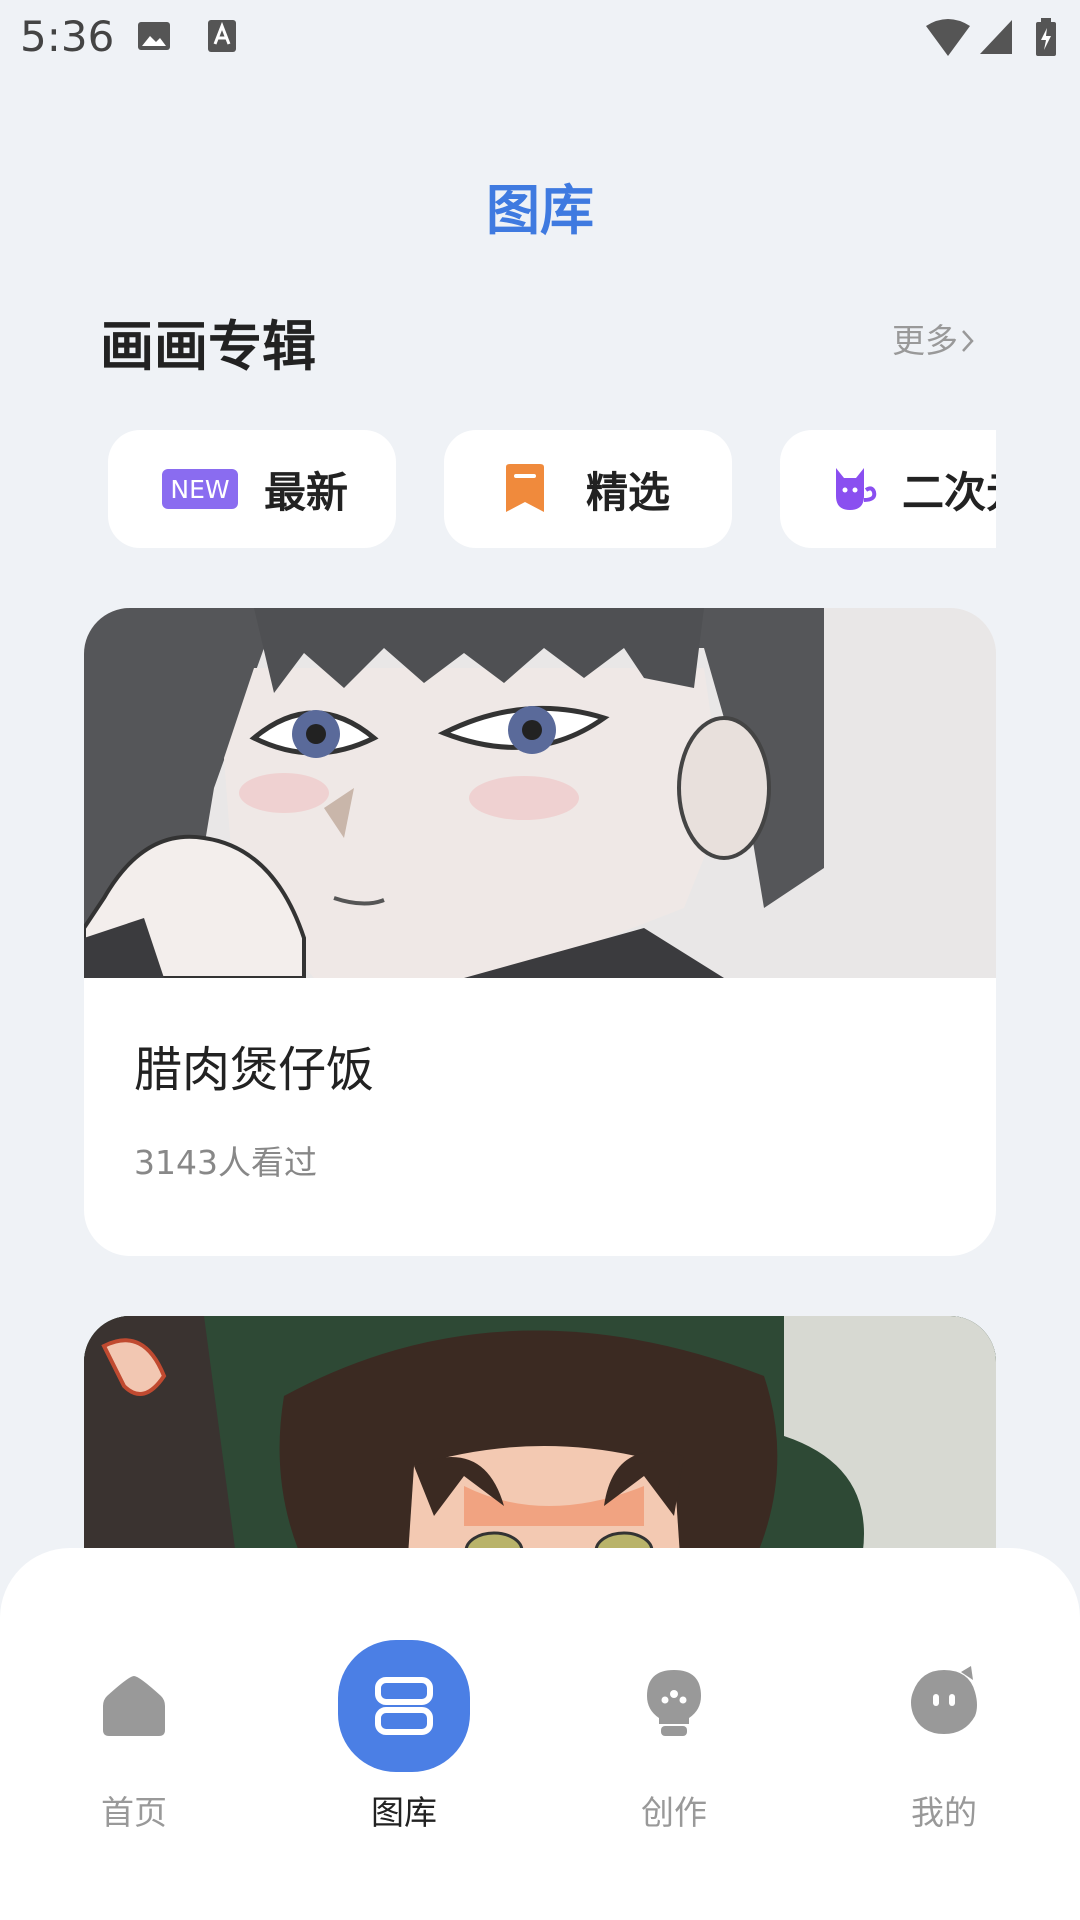 Image resolution: width=1080 pixels, height=1920 pixels. I want to click on nav-item-home: 首页, so click(134, 1698).